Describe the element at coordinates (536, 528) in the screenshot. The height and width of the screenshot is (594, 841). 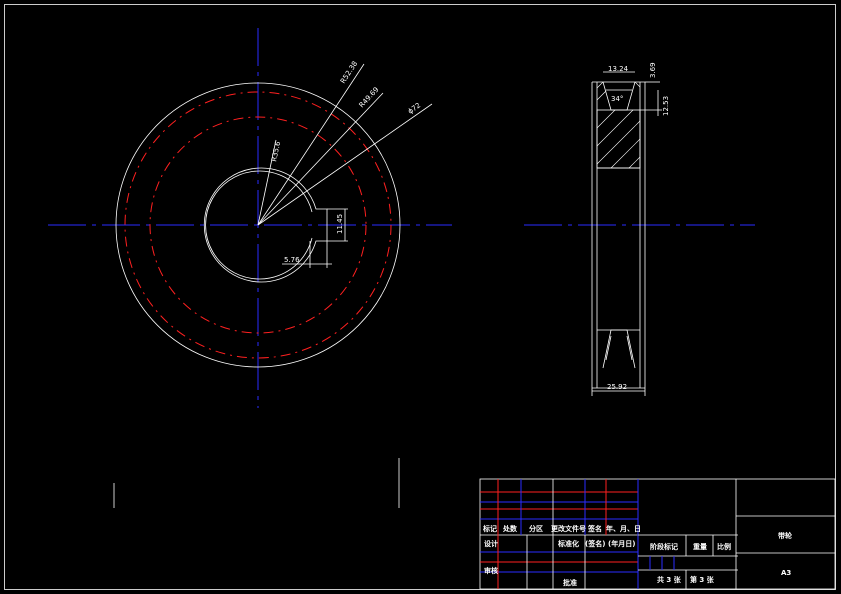
I see `tb-zone: 分区` at that location.